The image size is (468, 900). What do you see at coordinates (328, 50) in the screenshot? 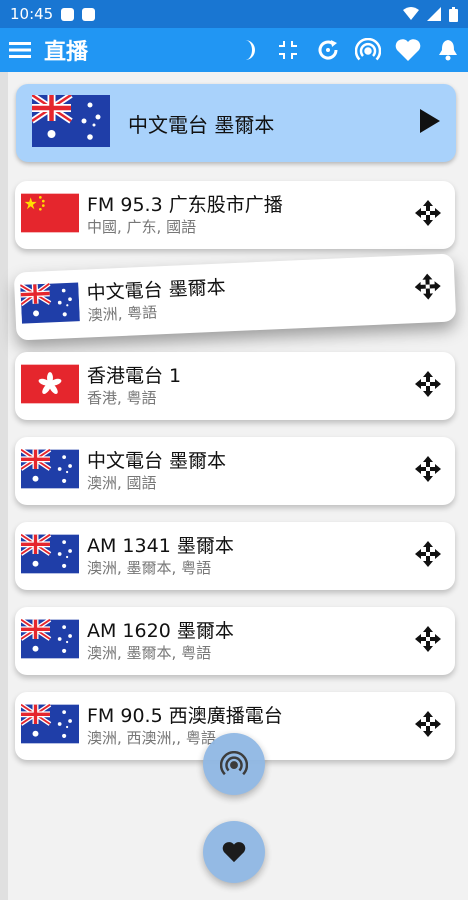
I see `refresh-icon` at bounding box center [328, 50].